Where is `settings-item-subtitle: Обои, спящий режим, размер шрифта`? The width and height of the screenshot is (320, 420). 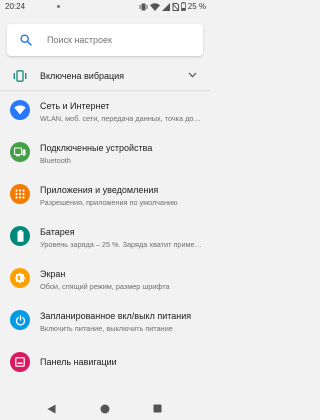 settings-item-subtitle: Обои, спящий режим, размер шрифта is located at coordinates (105, 286).